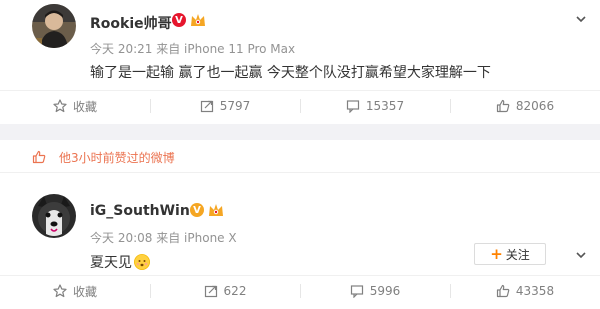  What do you see at coordinates (300, 156) in the screenshot?
I see `liked-notice: 他3小时前赞过的微博` at bounding box center [300, 156].